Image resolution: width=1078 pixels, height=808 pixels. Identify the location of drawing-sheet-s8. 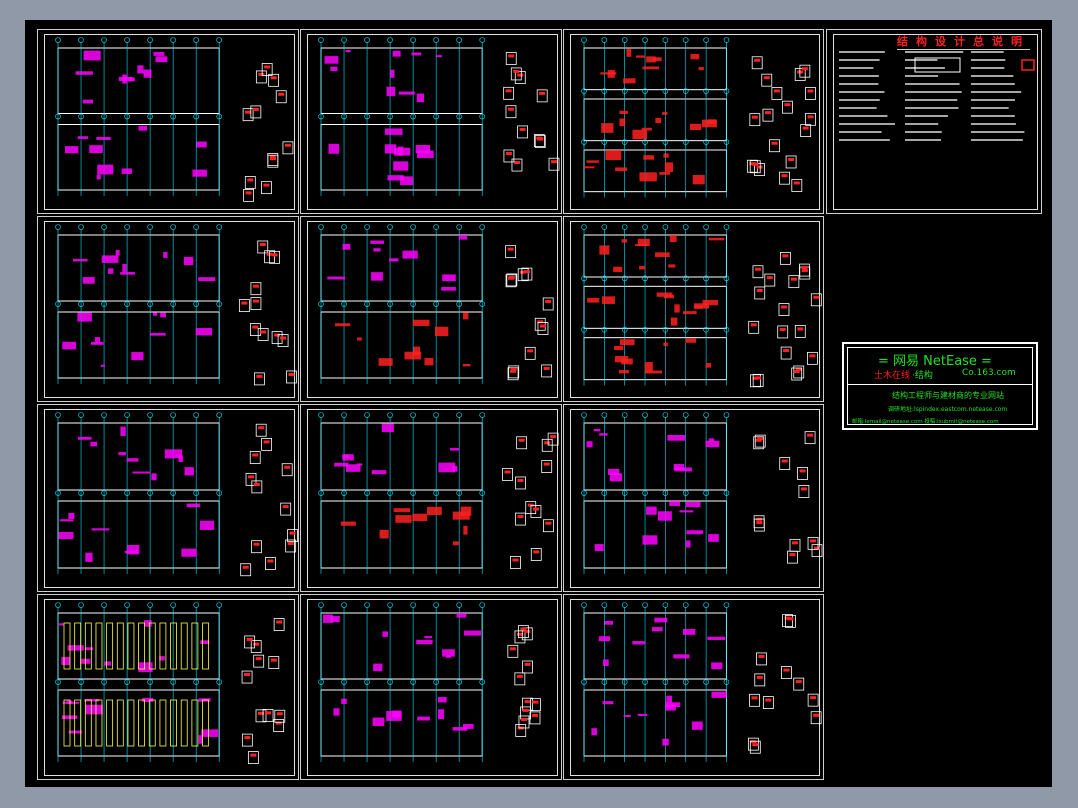
(168, 498).